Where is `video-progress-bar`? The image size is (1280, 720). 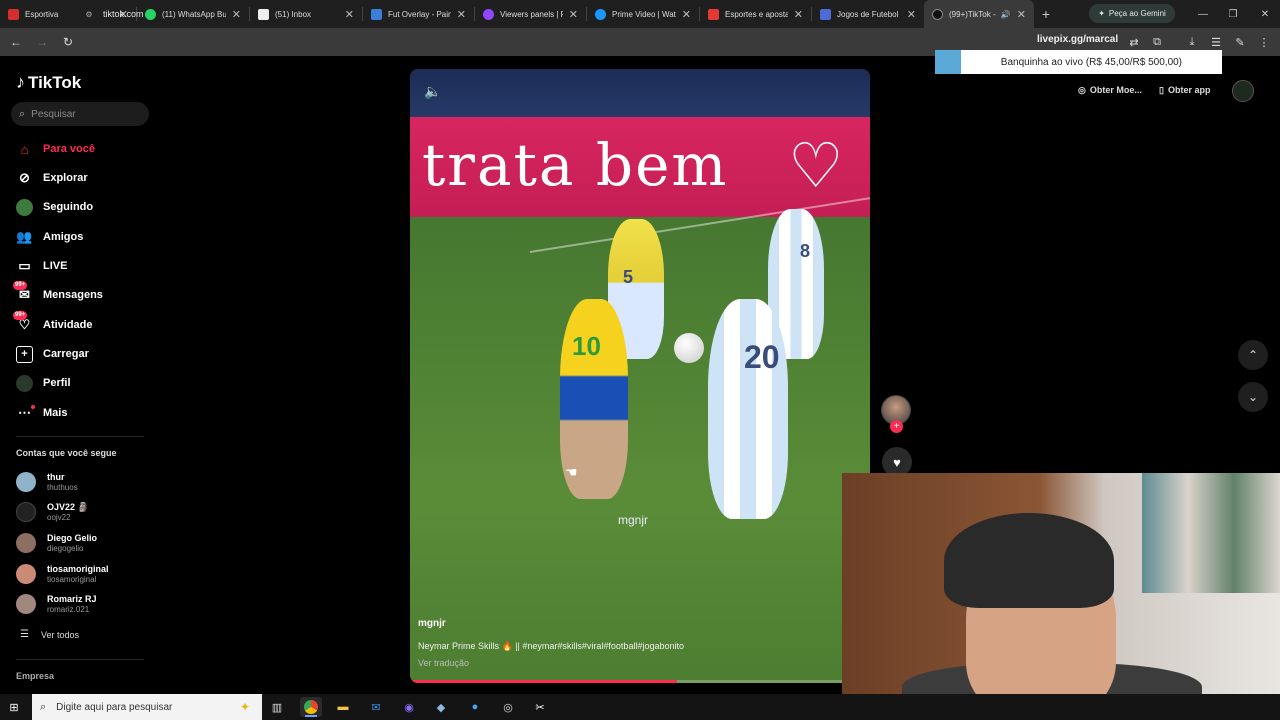 video-progress-bar is located at coordinates (640, 681).